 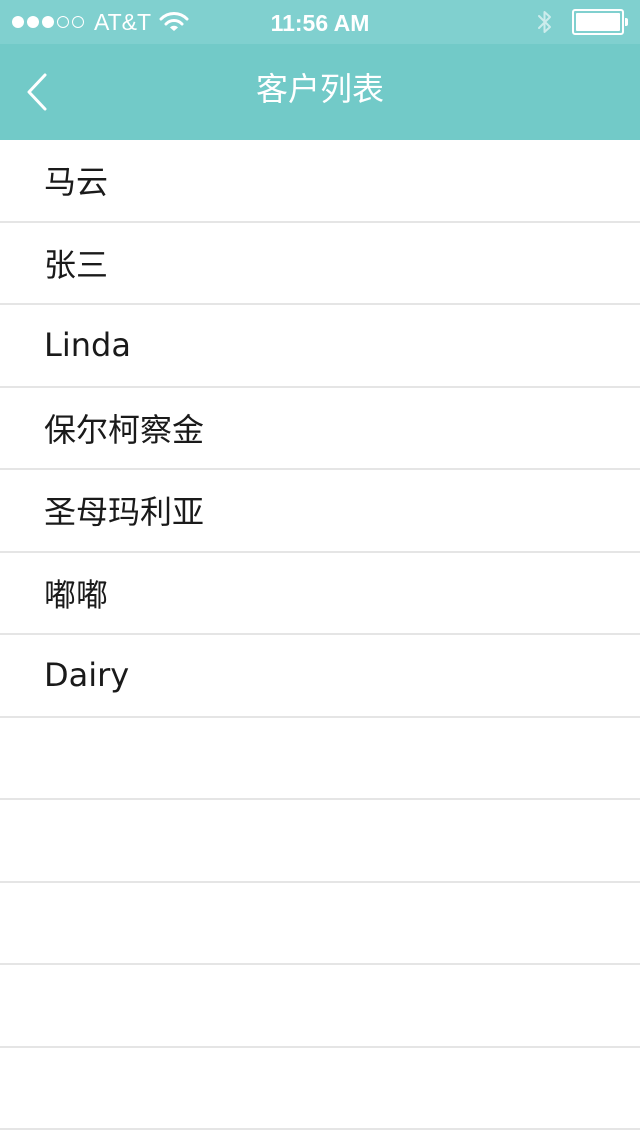 I want to click on customer-row: Linda, so click(x=320, y=346).